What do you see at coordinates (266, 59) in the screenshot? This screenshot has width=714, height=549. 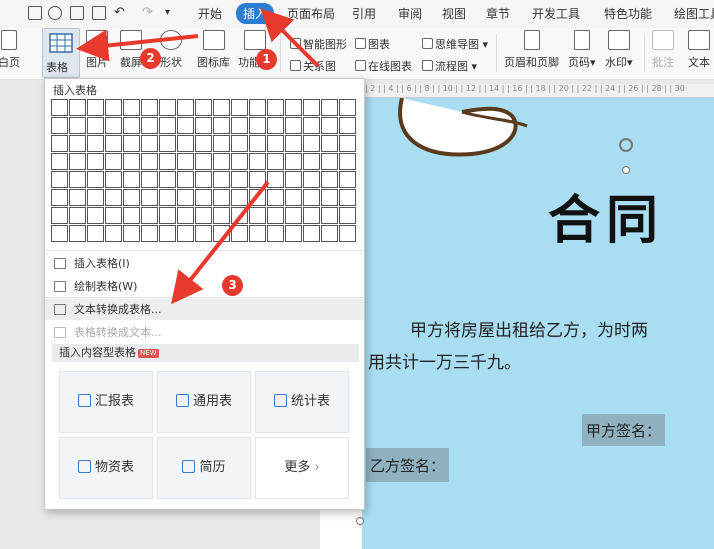 I see `step-1-marker: 1` at bounding box center [266, 59].